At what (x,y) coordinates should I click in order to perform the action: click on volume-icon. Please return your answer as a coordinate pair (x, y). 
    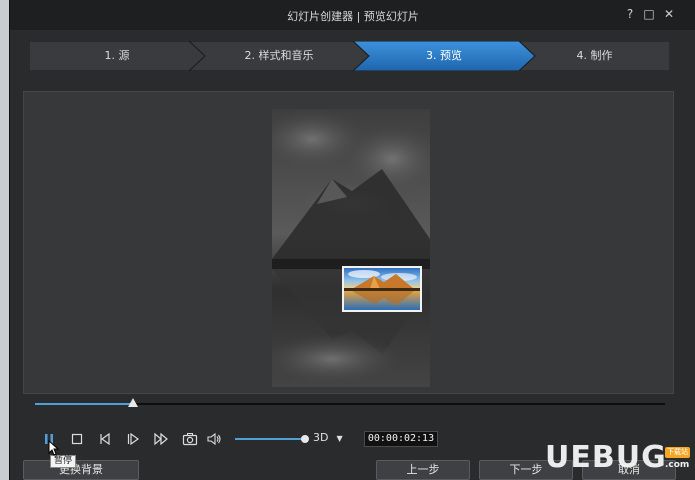
    Looking at the image, I should click on (214, 439).